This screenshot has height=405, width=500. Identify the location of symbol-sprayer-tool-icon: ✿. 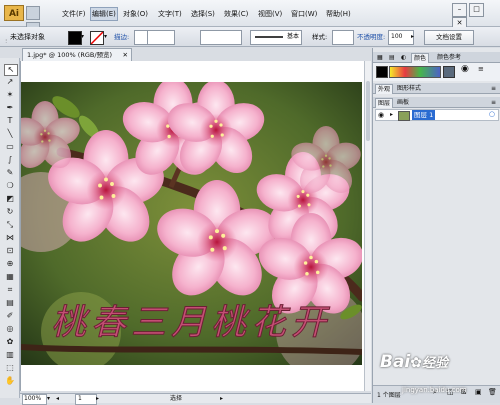
(10, 342).